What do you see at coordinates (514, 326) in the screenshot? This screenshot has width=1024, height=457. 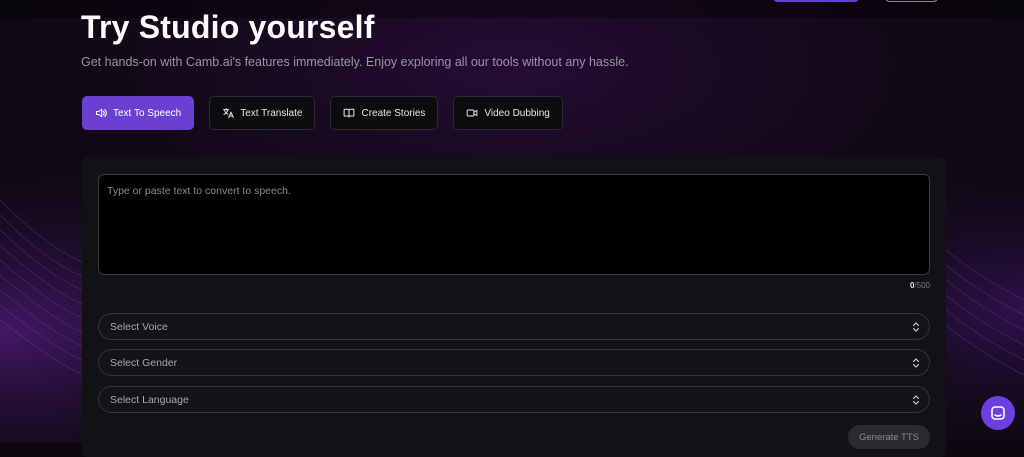 I see `voice-select: Select Voice` at bounding box center [514, 326].